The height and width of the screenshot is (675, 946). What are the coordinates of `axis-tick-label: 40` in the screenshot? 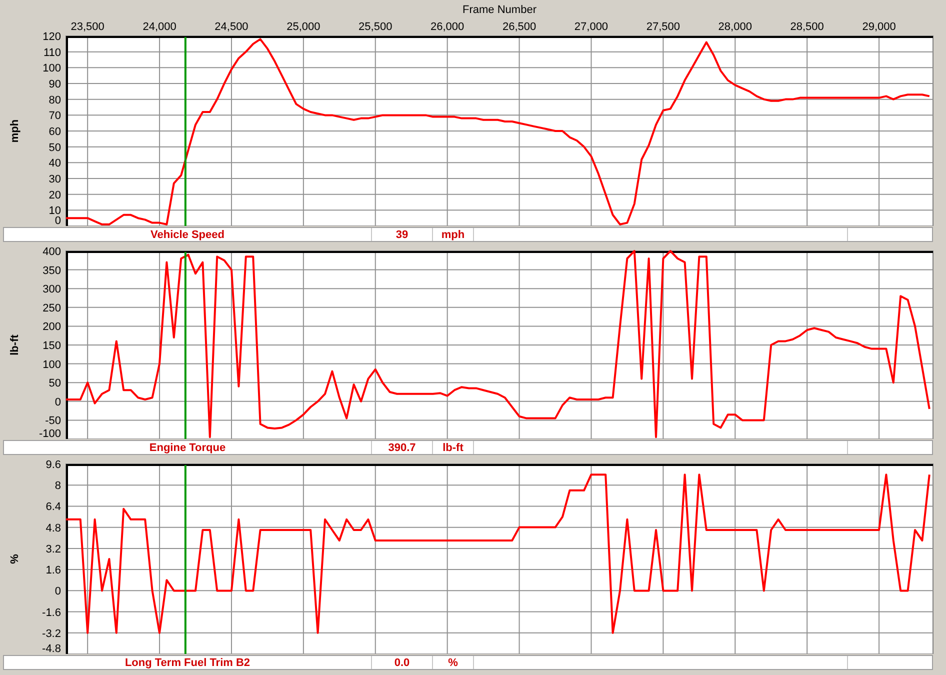 It's located at (54, 164).